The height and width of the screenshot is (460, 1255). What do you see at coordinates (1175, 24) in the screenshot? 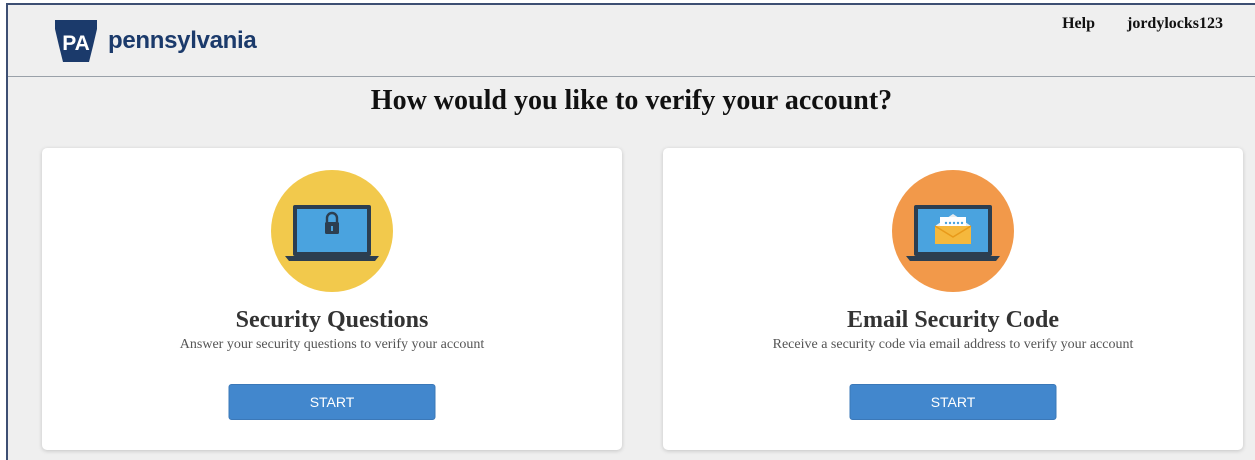
I see `username-link: jordylocks123` at bounding box center [1175, 24].